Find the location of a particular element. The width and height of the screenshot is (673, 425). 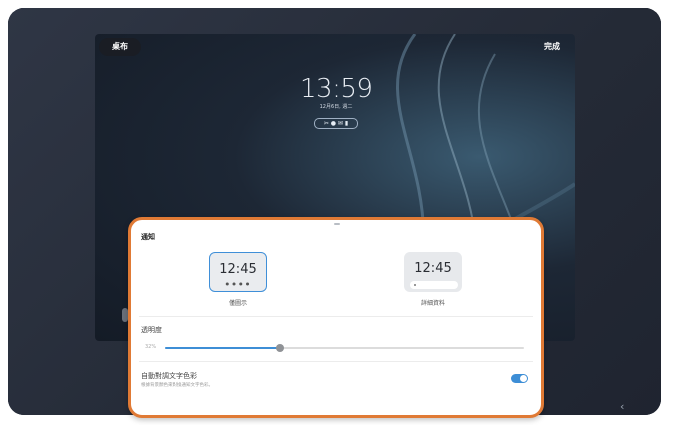

auto-color-label: 自動對調文字色彩 is located at coordinates (169, 376).